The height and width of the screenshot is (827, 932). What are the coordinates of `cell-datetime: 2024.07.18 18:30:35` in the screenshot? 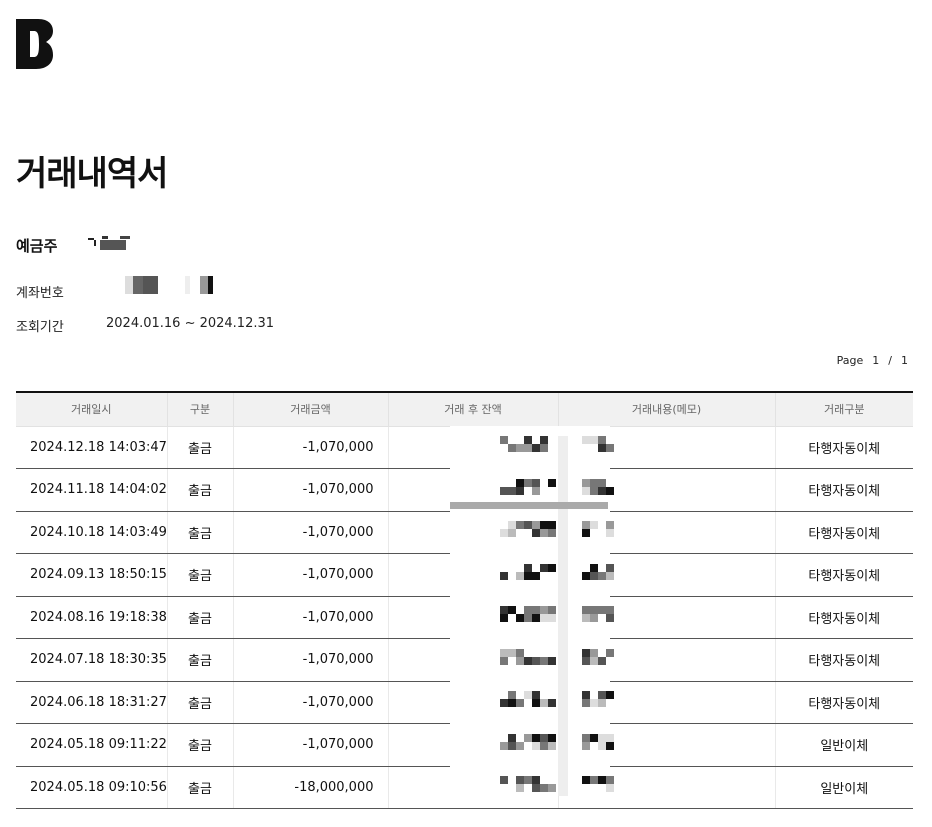 It's located at (91, 660).